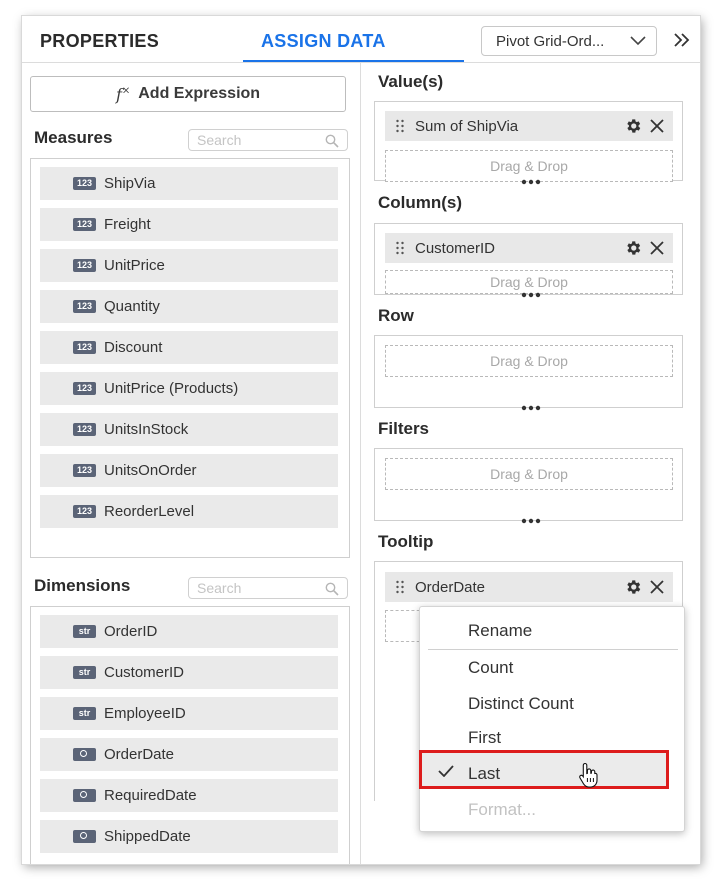  Describe the element at coordinates (420, 202) in the screenshot. I see `columns-zone-title: Column(s)` at that location.